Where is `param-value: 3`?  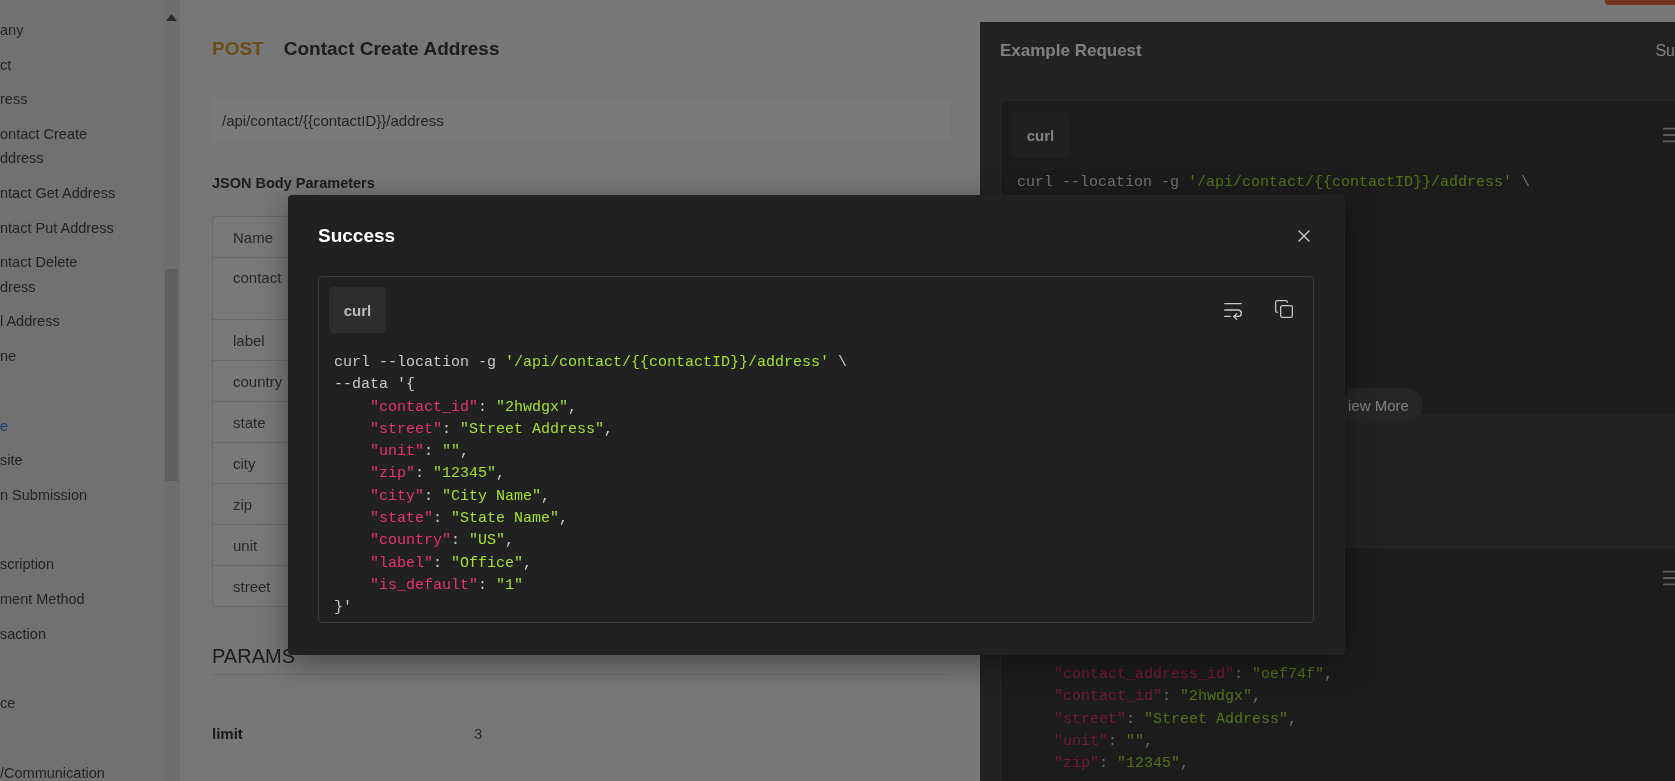 param-value: 3 is located at coordinates (478, 733).